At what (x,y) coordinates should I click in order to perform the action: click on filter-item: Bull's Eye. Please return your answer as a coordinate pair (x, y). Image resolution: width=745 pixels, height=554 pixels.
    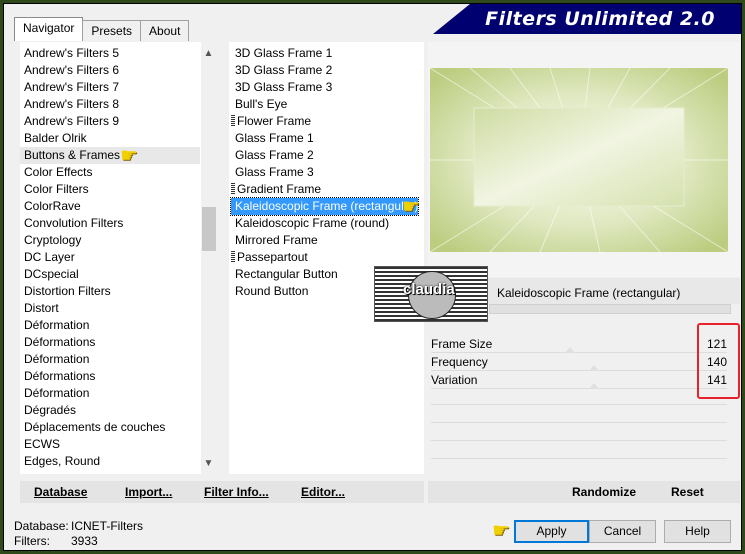
    Looking at the image, I should click on (324, 104).